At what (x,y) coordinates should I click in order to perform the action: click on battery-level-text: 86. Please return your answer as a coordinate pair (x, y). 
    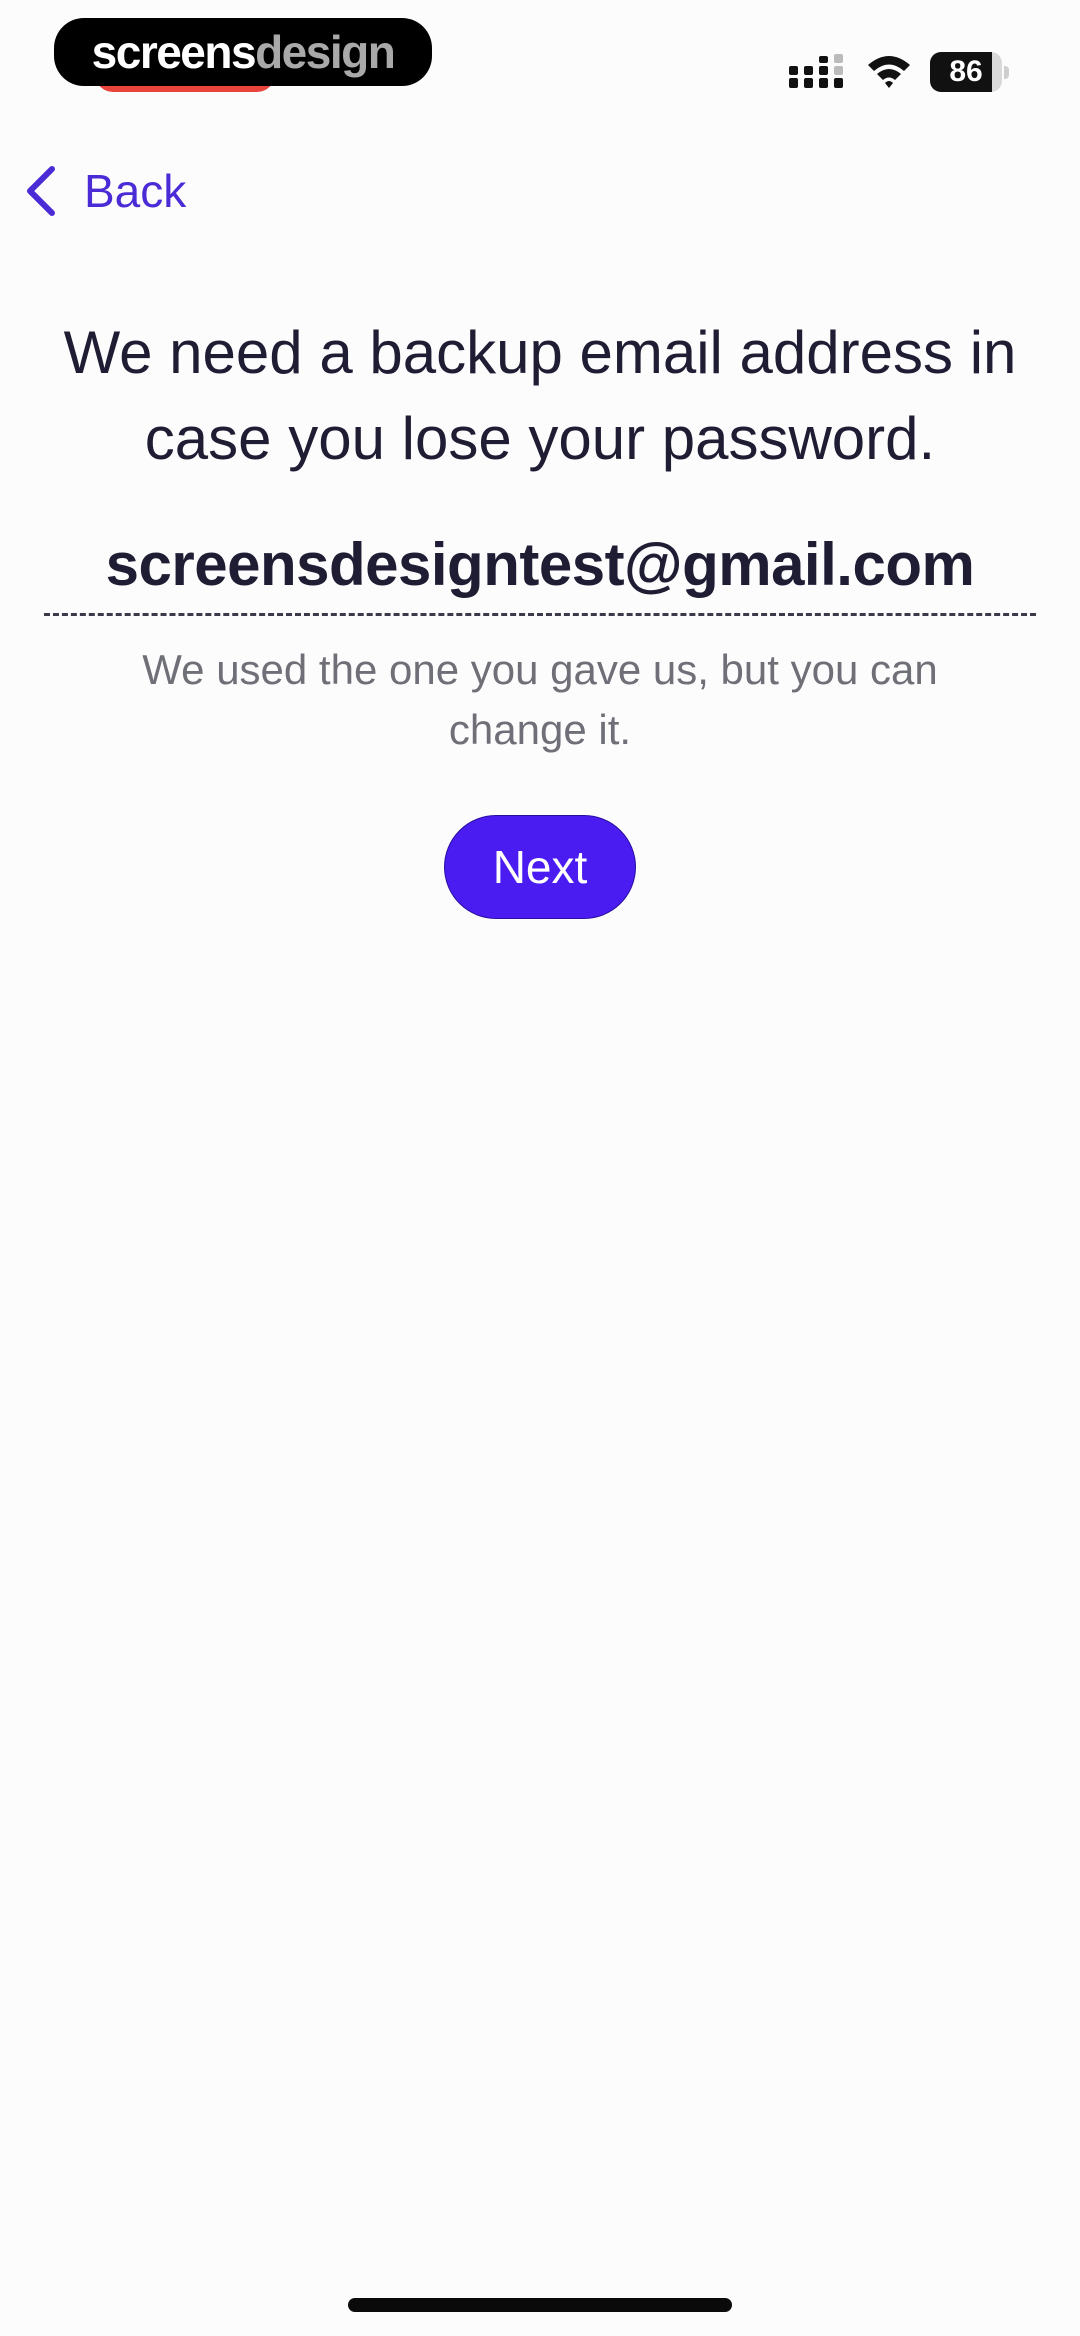
    Looking at the image, I should click on (966, 71).